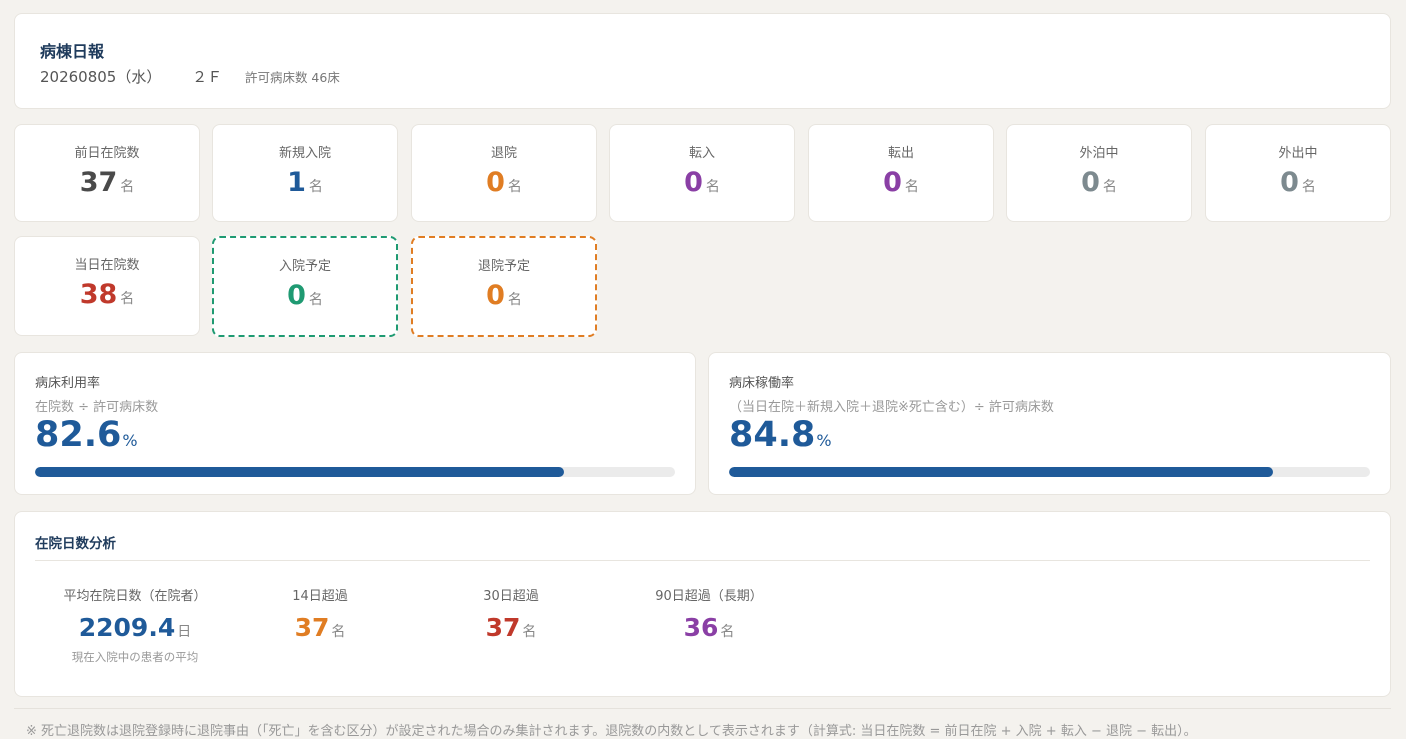 This screenshot has width=1406, height=739. What do you see at coordinates (98, 294) in the screenshot?
I see `stat-value: 38` at bounding box center [98, 294].